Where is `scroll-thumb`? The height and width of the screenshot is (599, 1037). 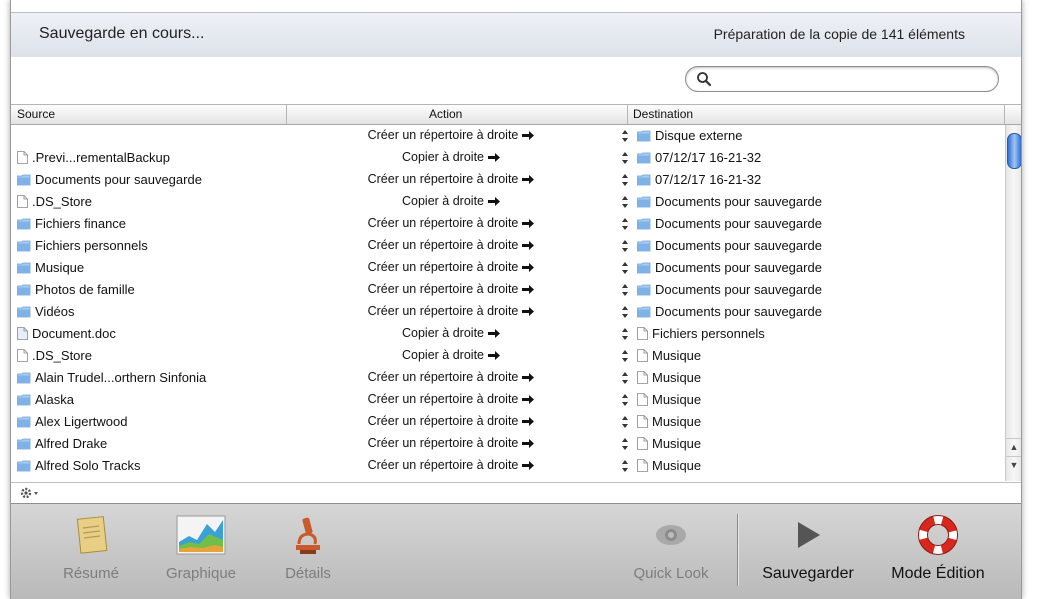 scroll-thumb is located at coordinates (1014, 151).